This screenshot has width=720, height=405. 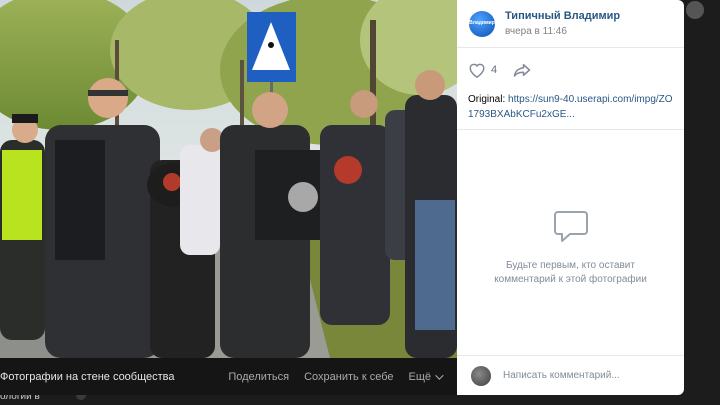 I want to click on save-photo-button: Сохранить к себе, so click(x=348, y=377).